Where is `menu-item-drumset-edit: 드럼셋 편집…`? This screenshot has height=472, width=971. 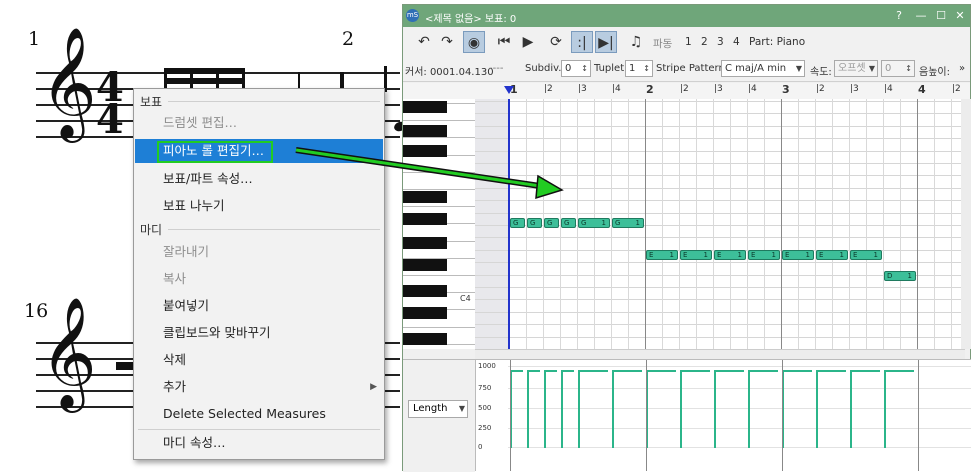 menu-item-drumset-edit: 드럼셋 편집… is located at coordinates (259, 123).